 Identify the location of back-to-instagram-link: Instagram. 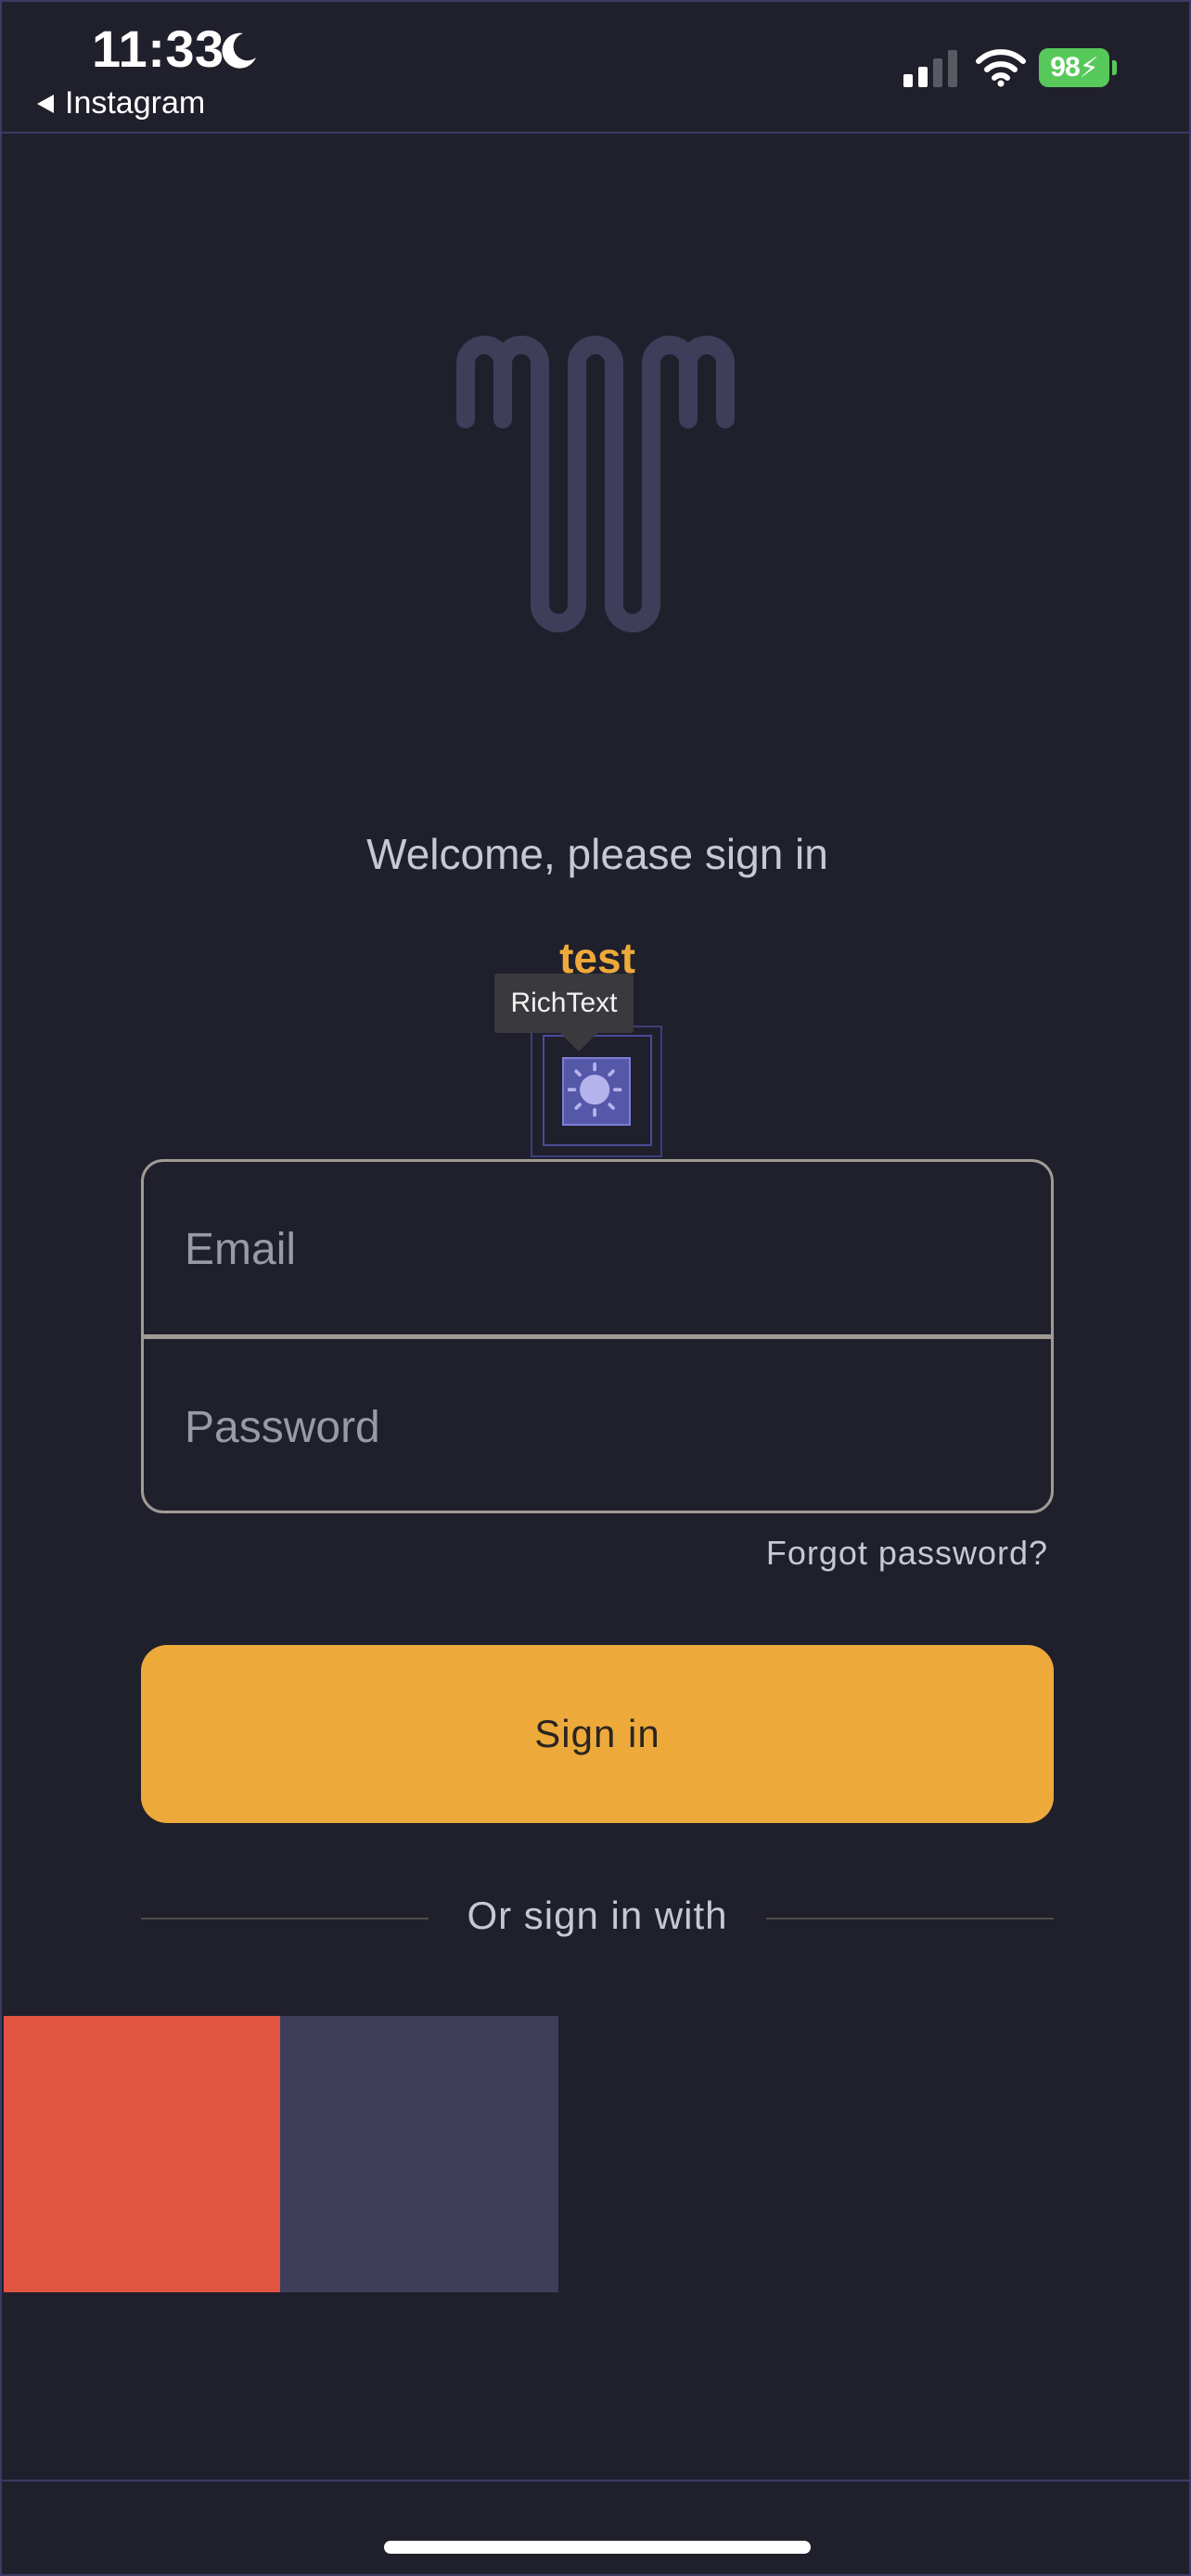
(120, 103).